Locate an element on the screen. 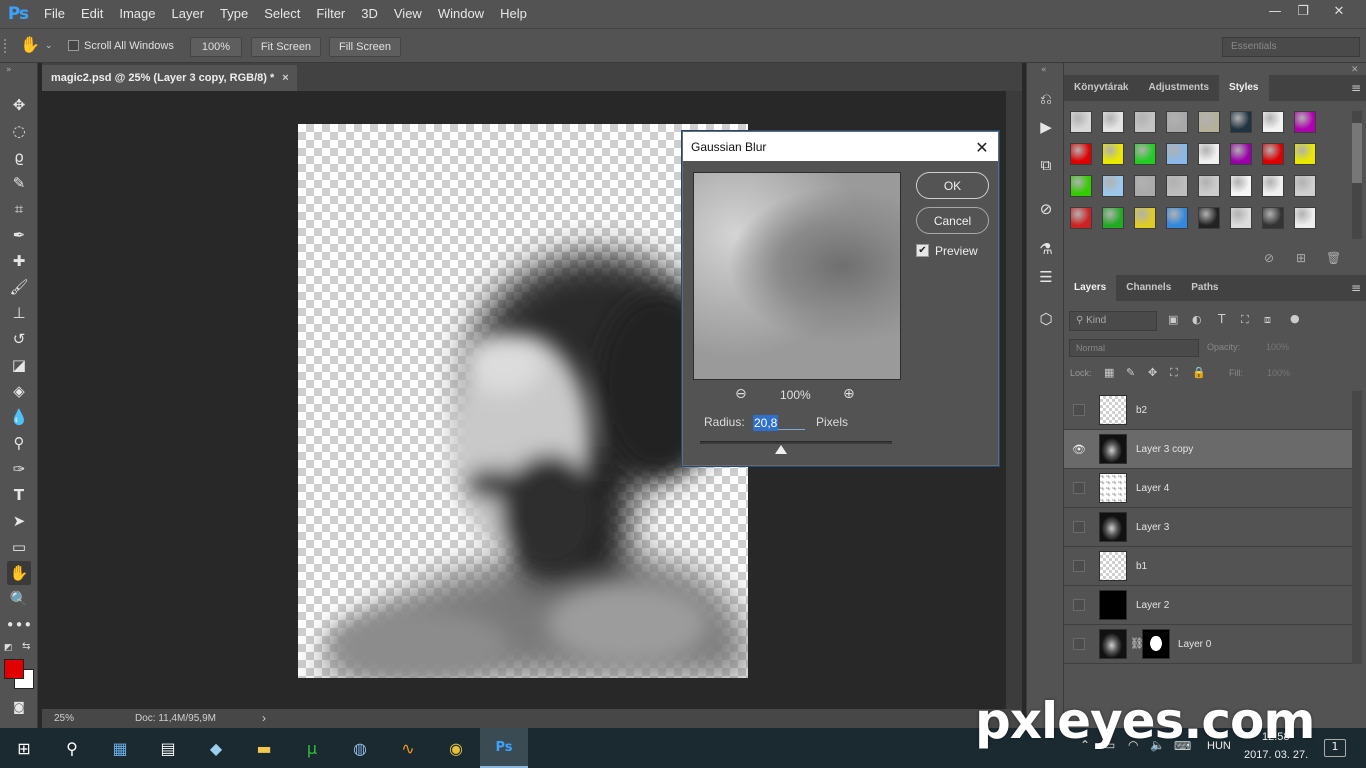 This screenshot has height=768, width=1366. menu-view: View is located at coordinates (408, 14).